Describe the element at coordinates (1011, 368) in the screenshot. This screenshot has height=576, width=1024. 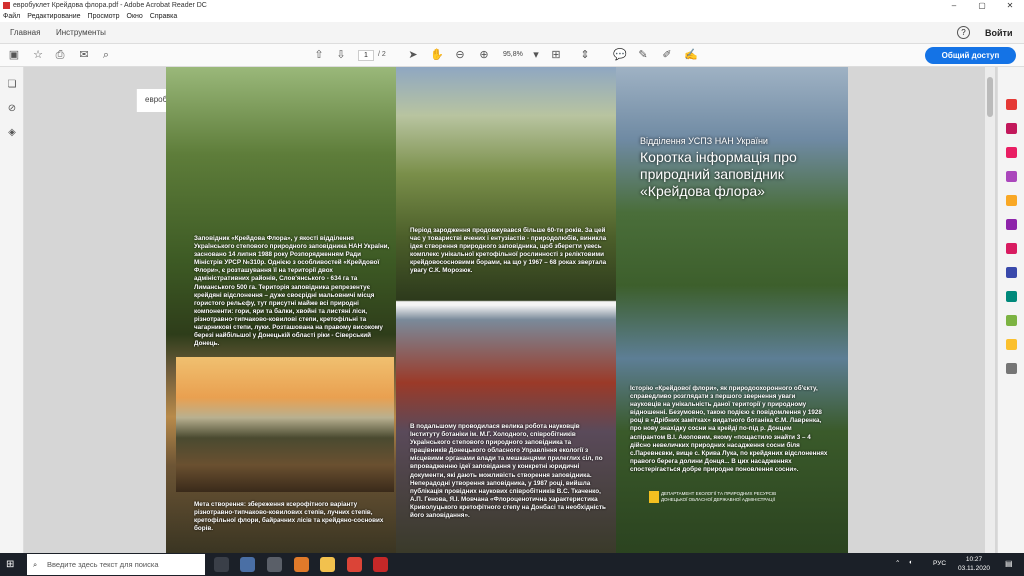
I see `more-tools-icon` at that location.